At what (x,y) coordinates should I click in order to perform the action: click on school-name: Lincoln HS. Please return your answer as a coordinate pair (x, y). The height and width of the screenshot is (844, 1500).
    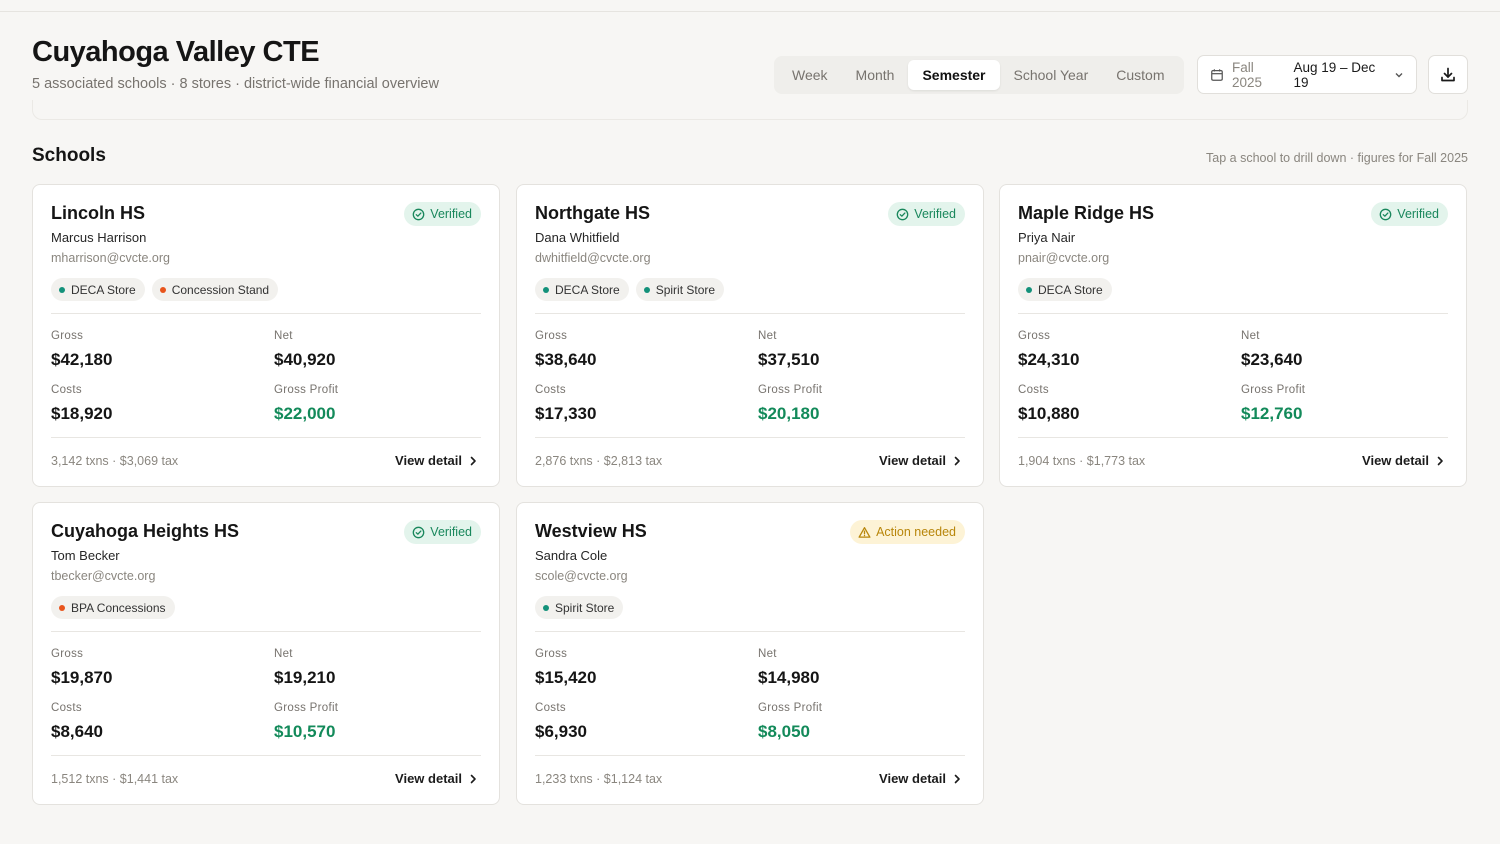
    Looking at the image, I should click on (98, 213).